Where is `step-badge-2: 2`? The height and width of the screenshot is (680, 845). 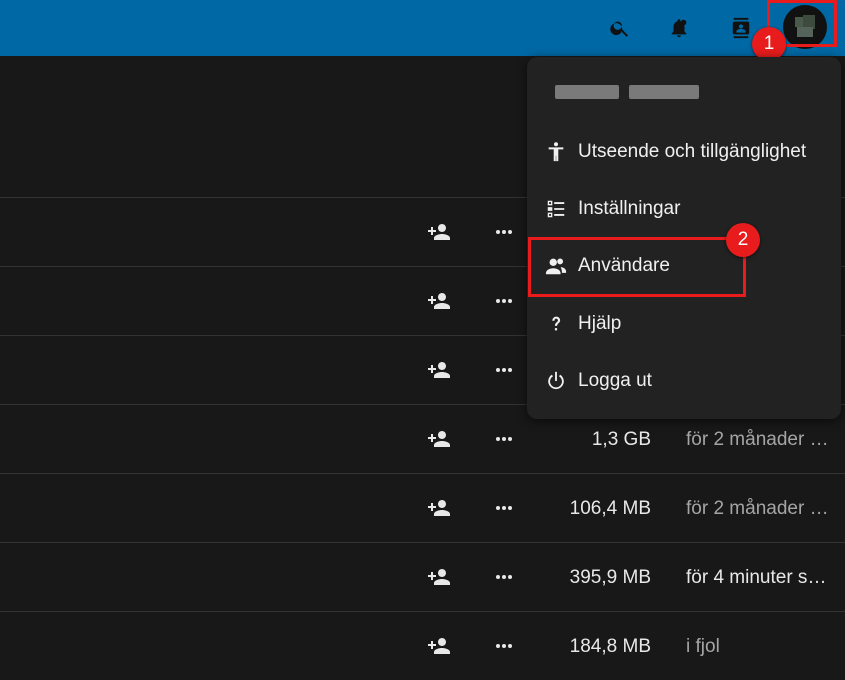 step-badge-2: 2 is located at coordinates (743, 240).